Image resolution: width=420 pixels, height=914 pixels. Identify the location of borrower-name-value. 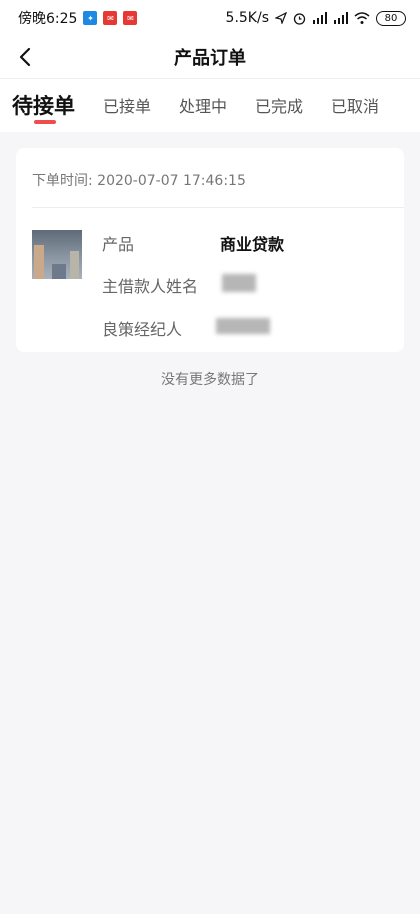
(239, 283).